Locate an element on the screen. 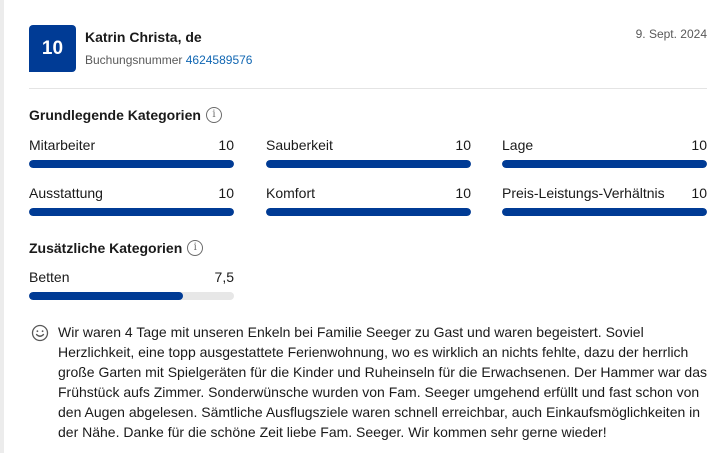 This screenshot has height=453, width=724. category-label: Preis-Leistungs-Verhältnis is located at coordinates (583, 193).